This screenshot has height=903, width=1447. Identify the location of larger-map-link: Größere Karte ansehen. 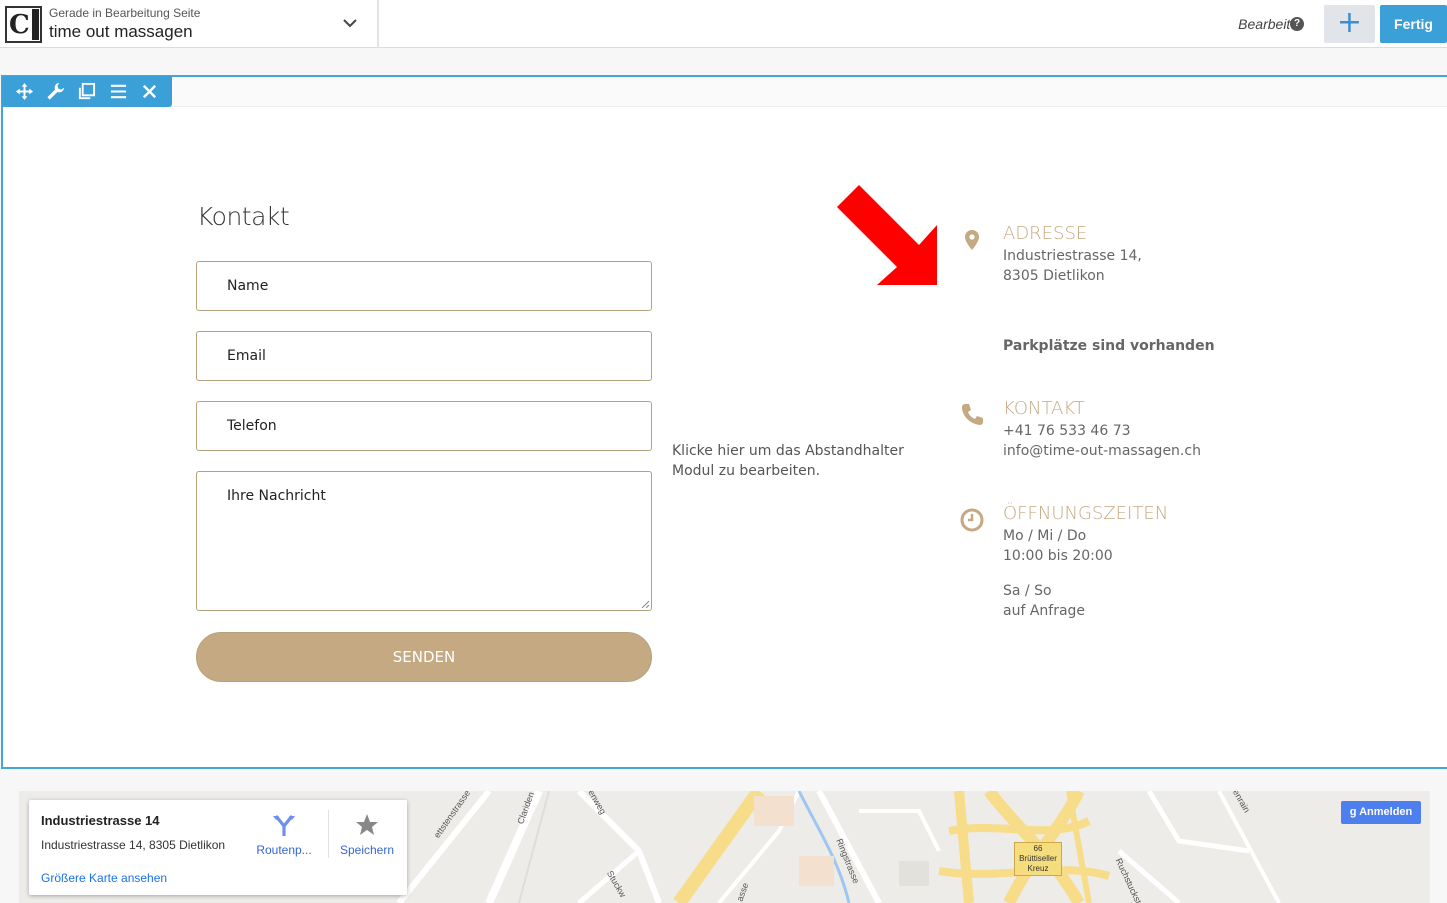
(104, 878).